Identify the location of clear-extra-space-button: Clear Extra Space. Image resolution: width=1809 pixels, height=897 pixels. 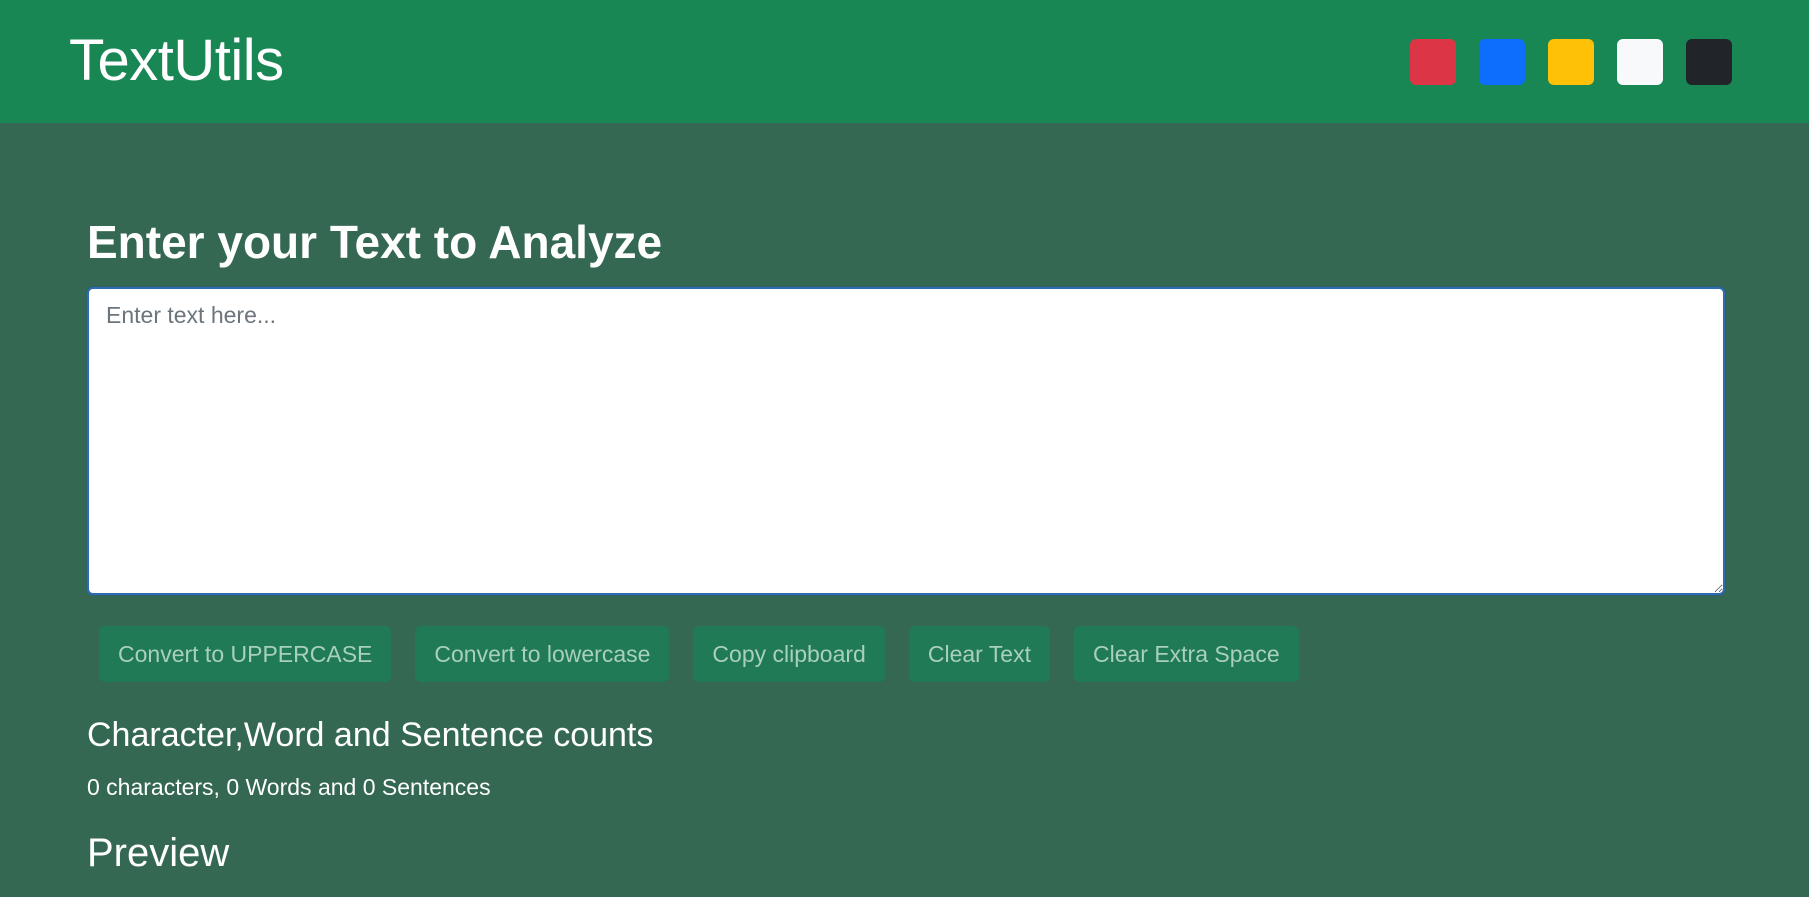
(1186, 654).